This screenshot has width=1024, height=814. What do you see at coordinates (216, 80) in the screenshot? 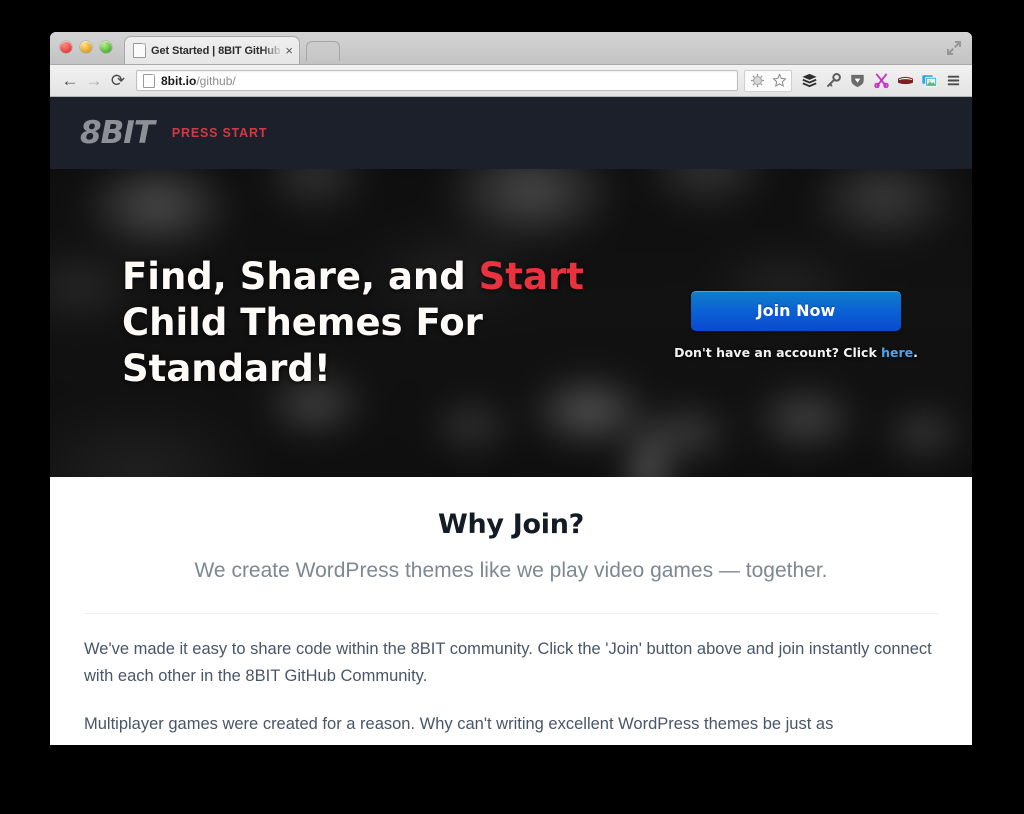
I see `address-bar-path: /github/` at bounding box center [216, 80].